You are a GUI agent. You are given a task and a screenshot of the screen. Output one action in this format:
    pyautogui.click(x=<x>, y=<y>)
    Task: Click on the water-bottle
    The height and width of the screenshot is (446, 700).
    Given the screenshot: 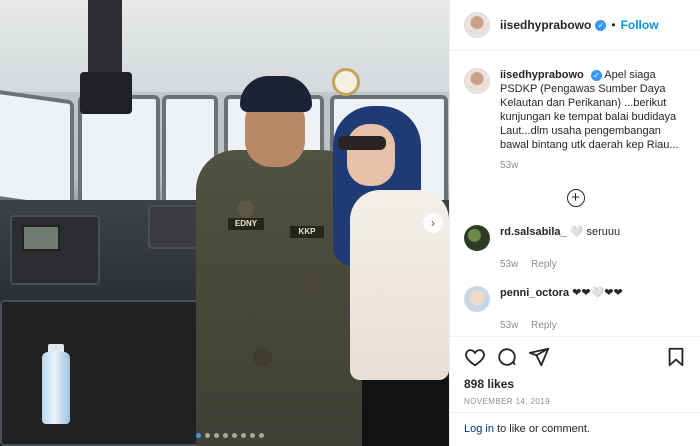 What is the action you would take?
    pyautogui.click(x=56, y=388)
    